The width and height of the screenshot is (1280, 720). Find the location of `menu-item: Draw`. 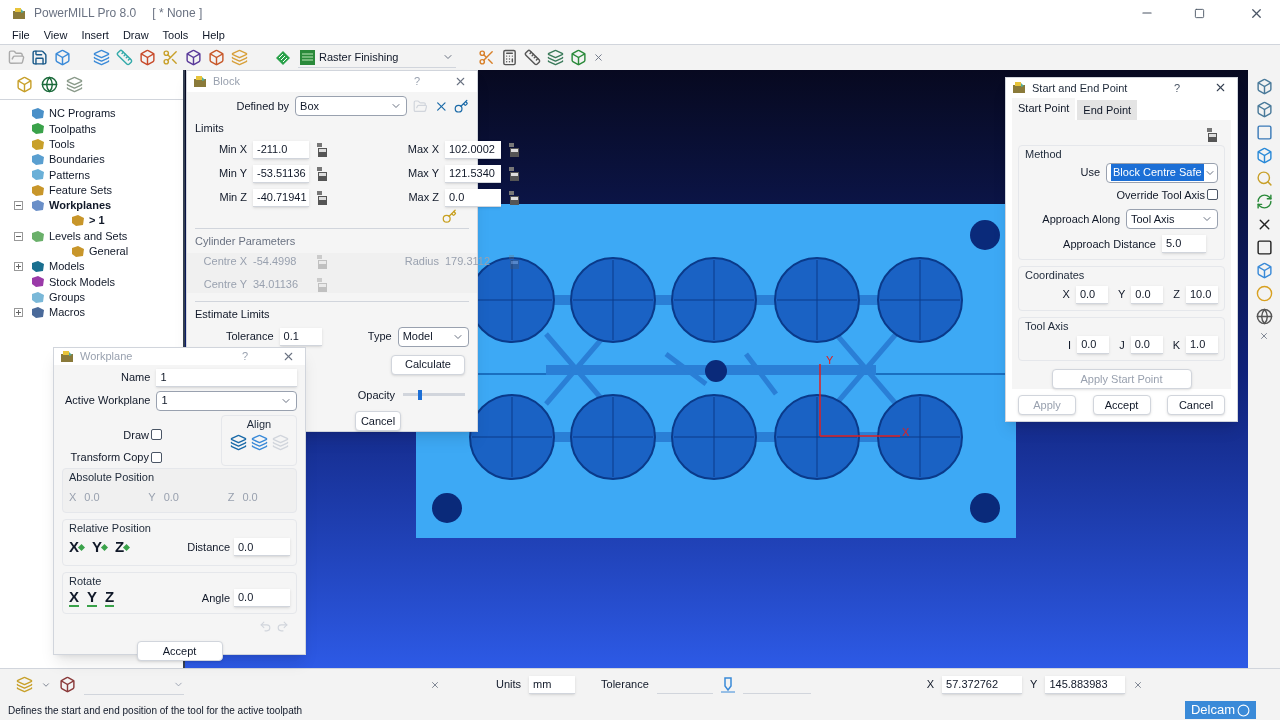

menu-item: Draw is located at coordinates (135, 35).